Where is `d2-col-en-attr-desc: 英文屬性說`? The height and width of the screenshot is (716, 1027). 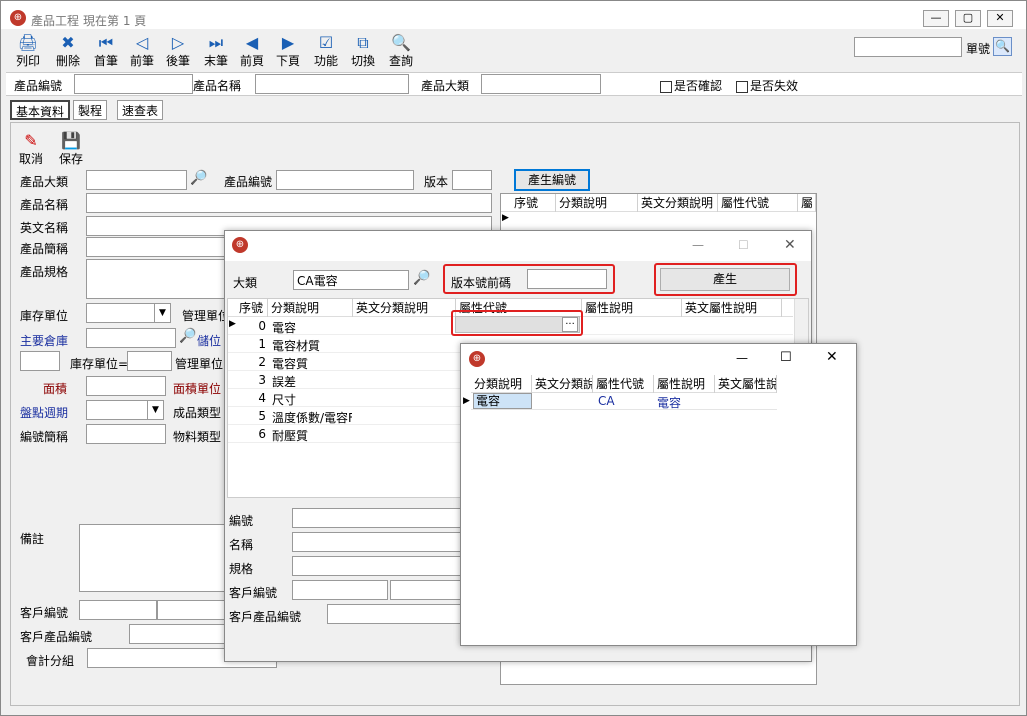 d2-col-en-attr-desc: 英文屬性說 is located at coordinates (746, 384).